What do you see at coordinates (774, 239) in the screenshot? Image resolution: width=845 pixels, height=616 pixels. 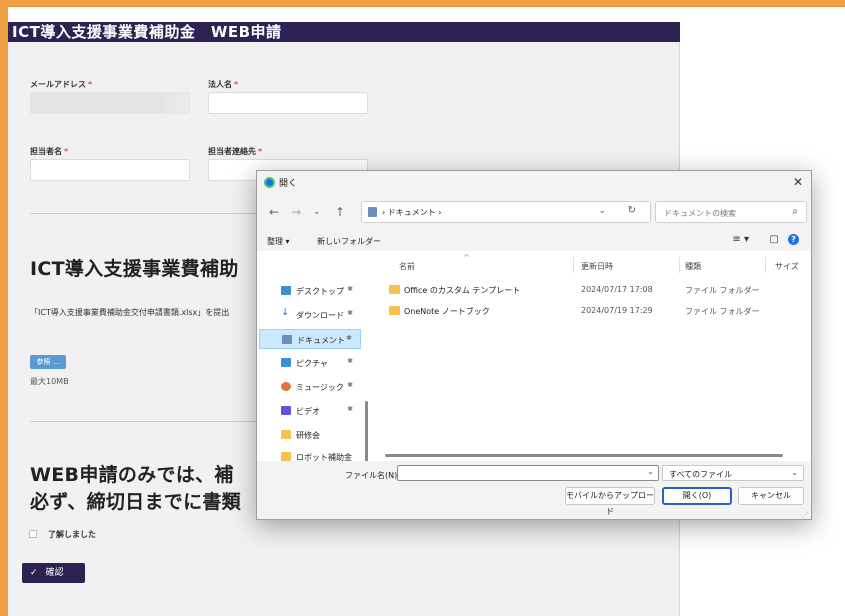 I see `preview-pane-icon: ▢` at bounding box center [774, 239].